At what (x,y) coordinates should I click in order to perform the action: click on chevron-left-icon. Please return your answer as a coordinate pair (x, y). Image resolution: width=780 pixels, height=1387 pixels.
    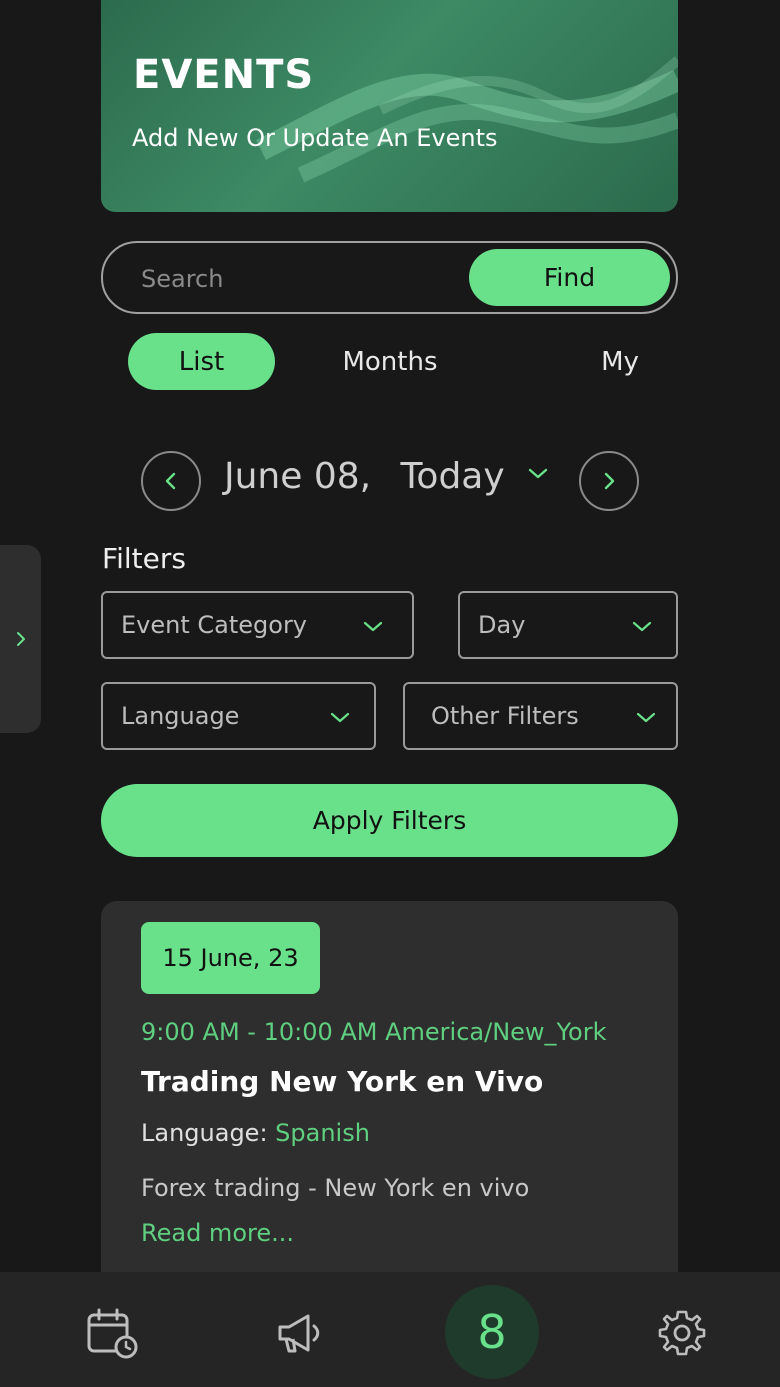
    Looking at the image, I should click on (170, 481).